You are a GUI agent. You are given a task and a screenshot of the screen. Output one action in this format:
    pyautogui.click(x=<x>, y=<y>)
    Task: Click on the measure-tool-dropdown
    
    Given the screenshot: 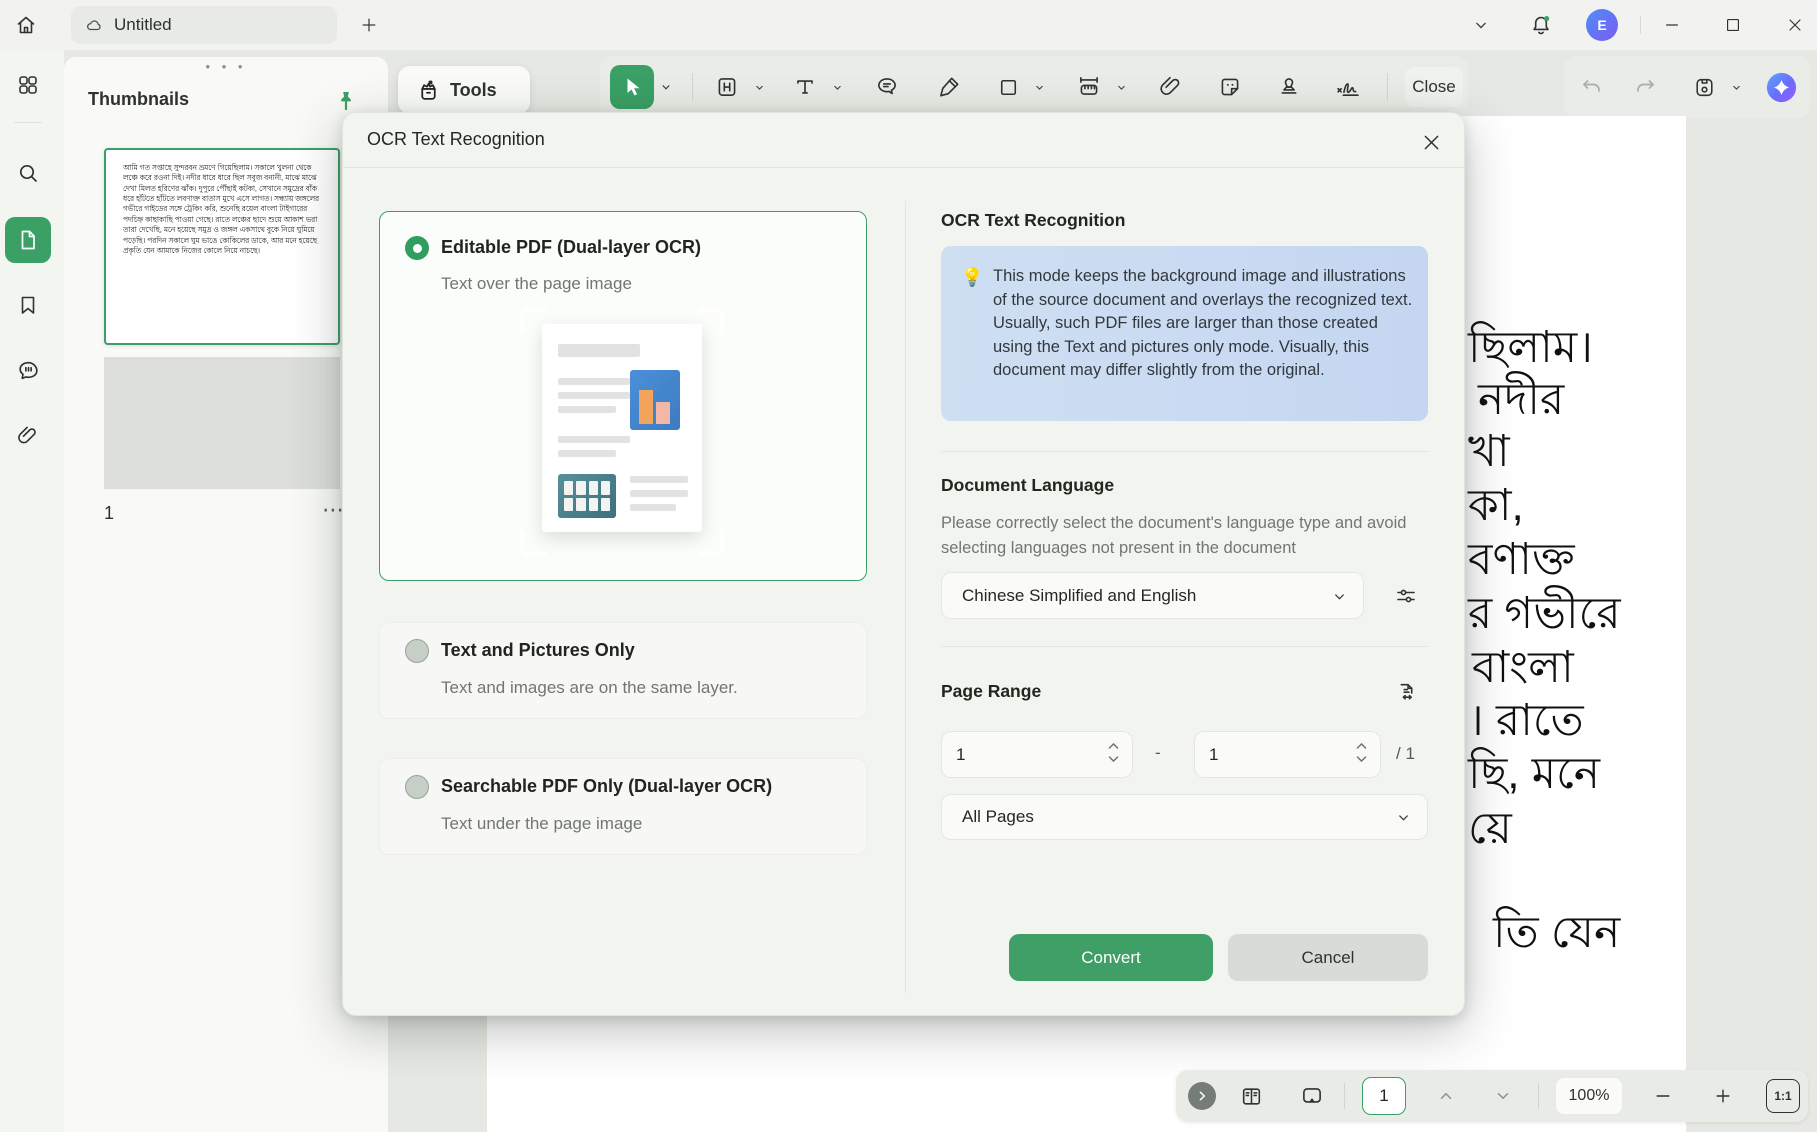 What is the action you would take?
    pyautogui.click(x=1121, y=87)
    